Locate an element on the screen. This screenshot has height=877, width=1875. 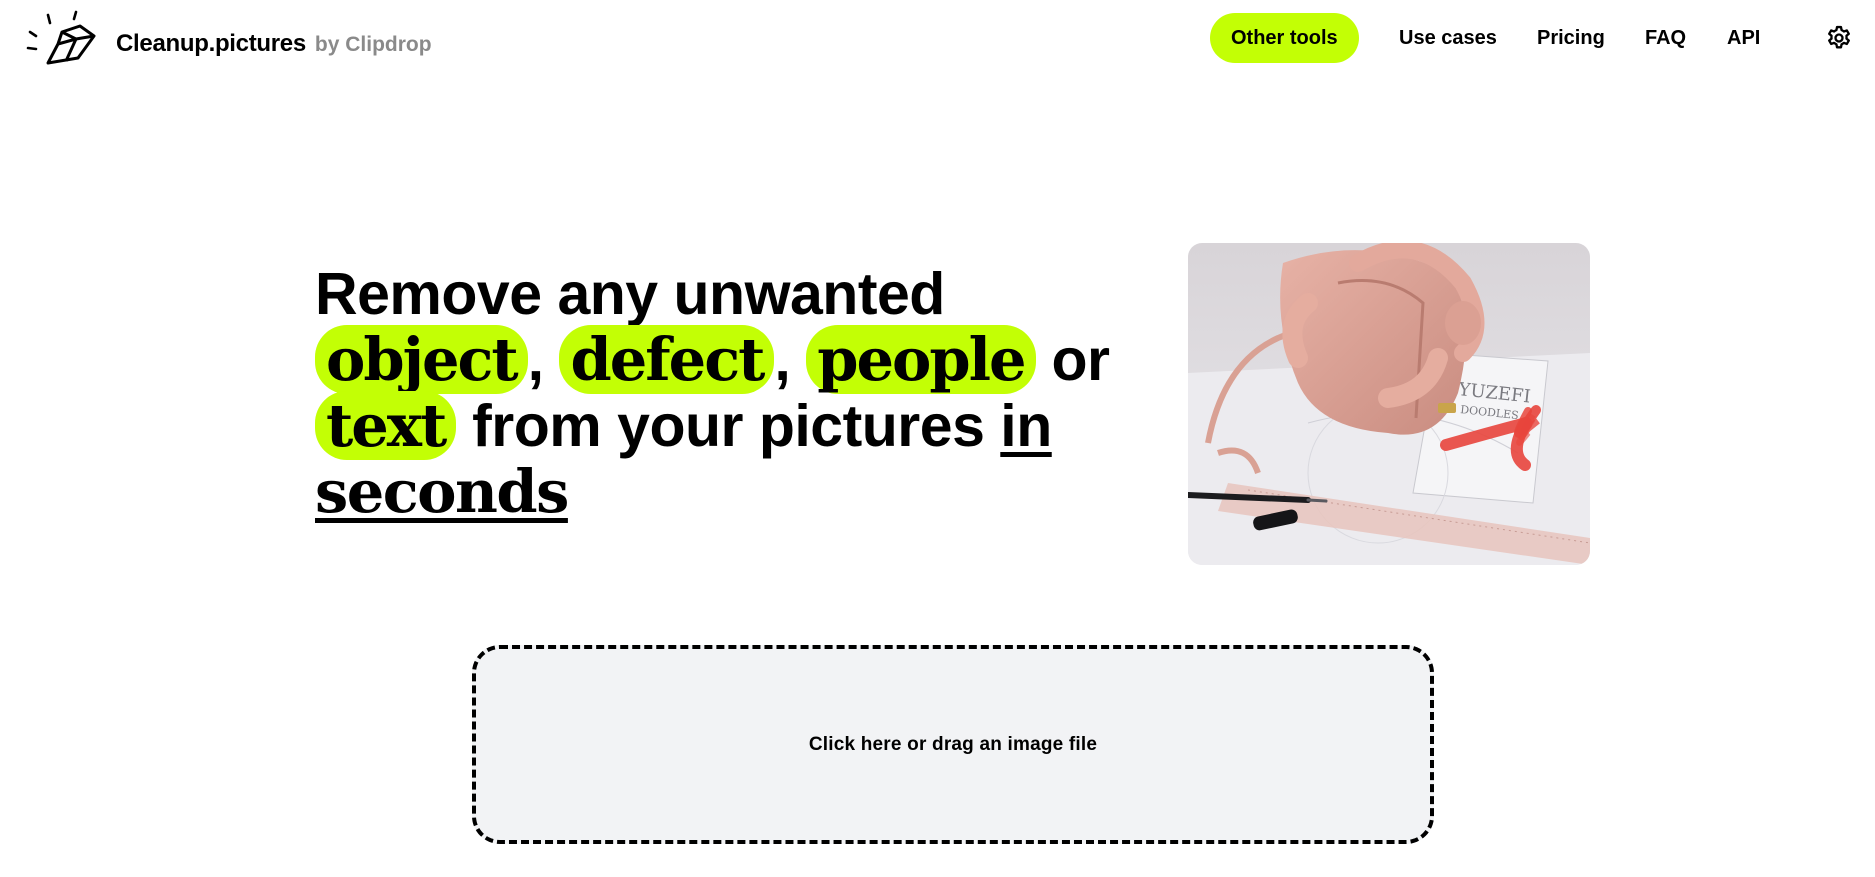
nav-use-cases-link: Use cases is located at coordinates (1448, 38).